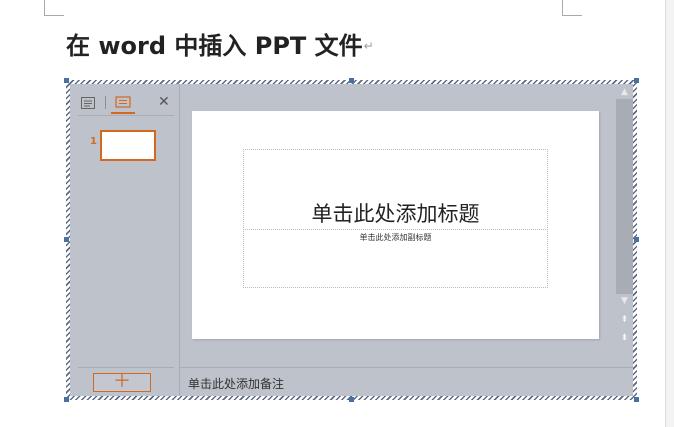  I want to click on title-placeholder-text: 单击此处添加标题, so click(395, 214).